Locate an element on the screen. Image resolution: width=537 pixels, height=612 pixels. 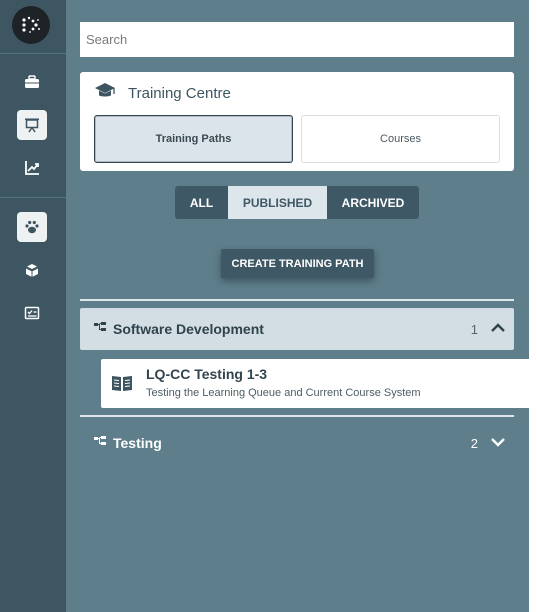
tab-training-paths: Training Paths is located at coordinates (193, 139).